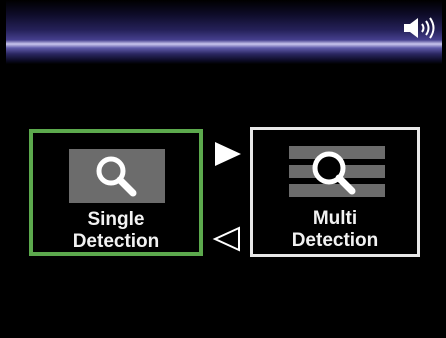 The image size is (446, 338). Describe the element at coordinates (116, 241) in the screenshot. I see `single-detection-label-line2: Detection` at that location.